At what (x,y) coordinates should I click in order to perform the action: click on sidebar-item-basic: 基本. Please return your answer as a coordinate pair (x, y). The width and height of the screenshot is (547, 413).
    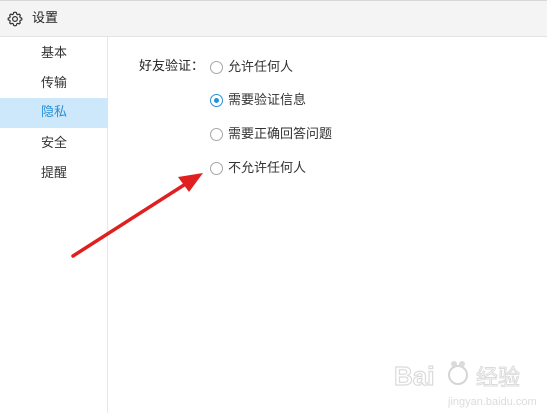
    Looking at the image, I should click on (54, 54).